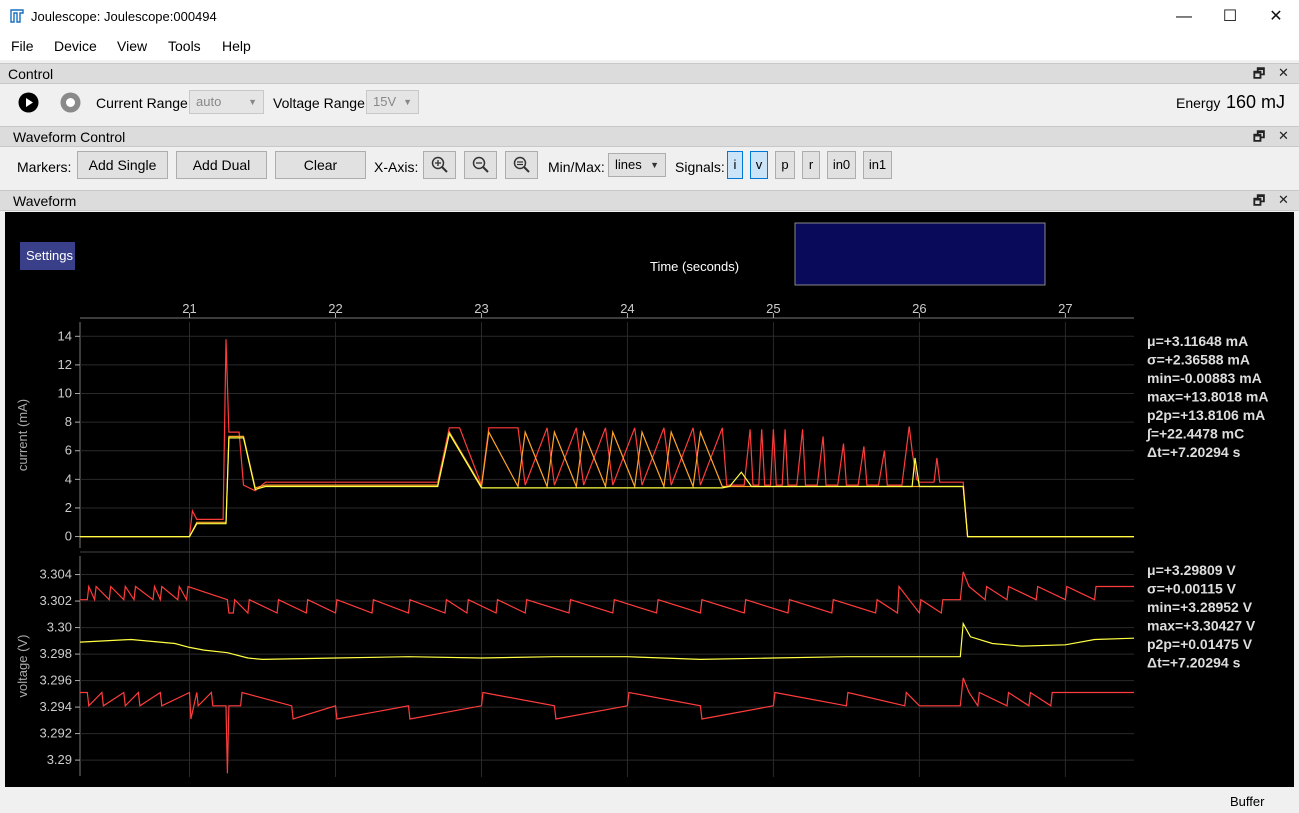 The width and height of the screenshot is (1299, 813). Describe the element at coordinates (320, 165) in the screenshot. I see `clear-markers-button: Clear` at that location.